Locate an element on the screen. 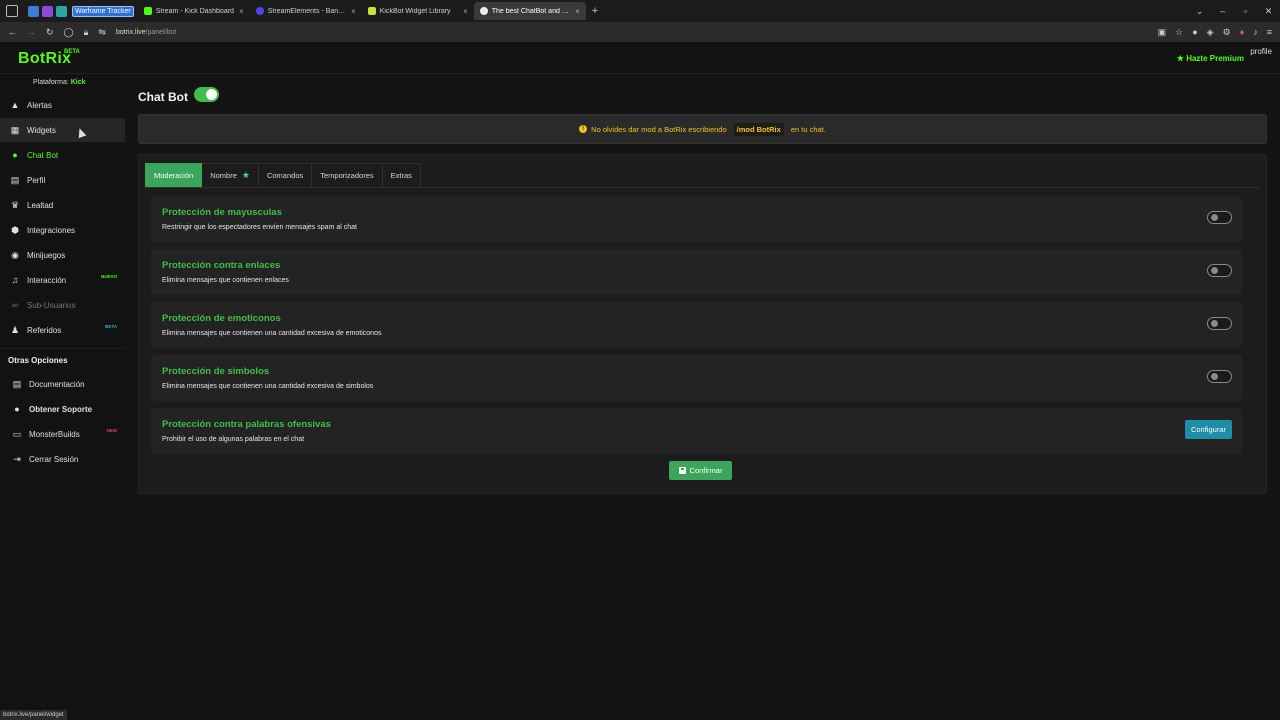  forward-icon: → is located at coordinates (31, 32).